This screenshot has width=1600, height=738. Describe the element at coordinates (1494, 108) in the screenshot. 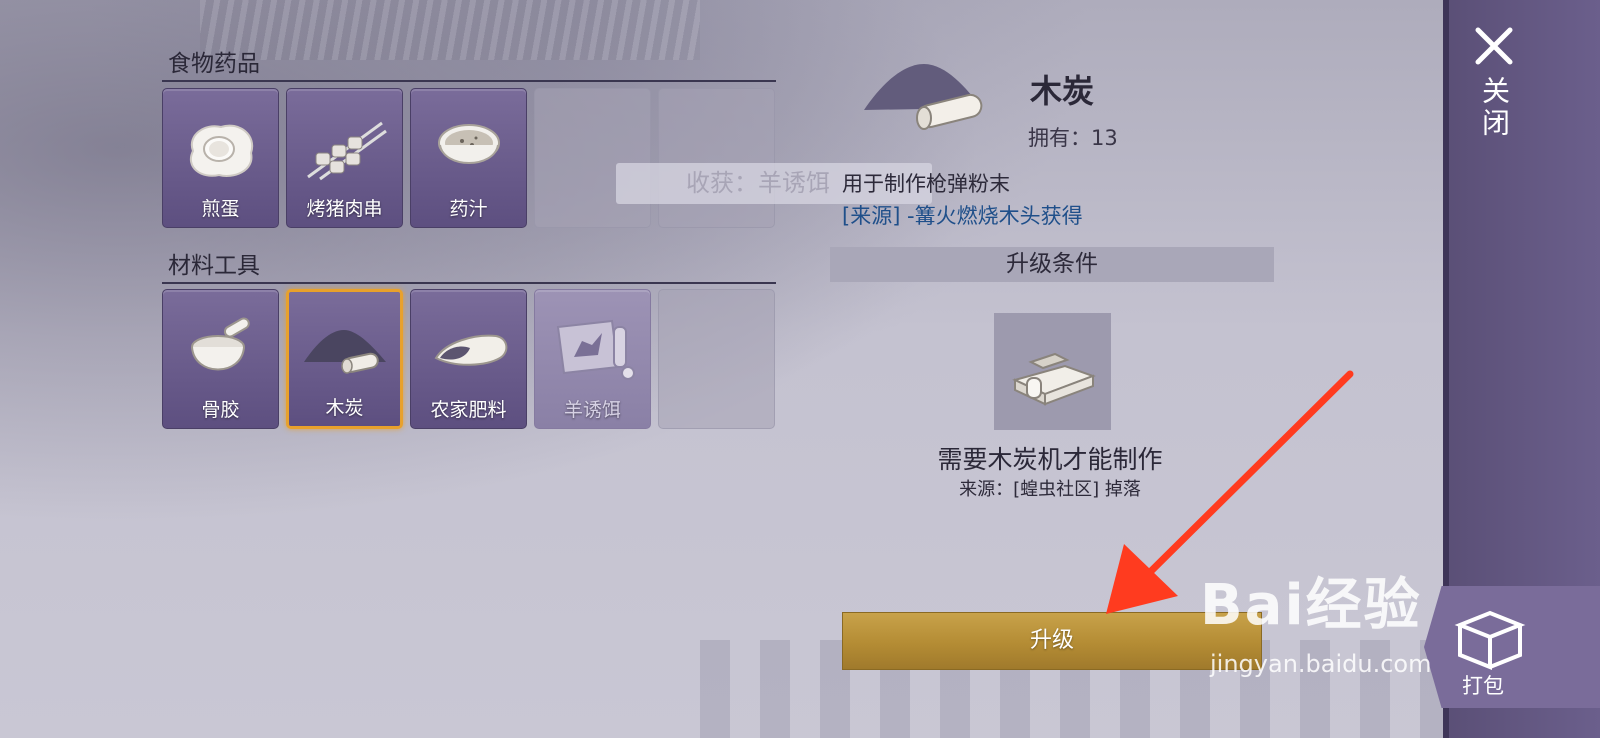

I see `close-label: 关闭` at that location.